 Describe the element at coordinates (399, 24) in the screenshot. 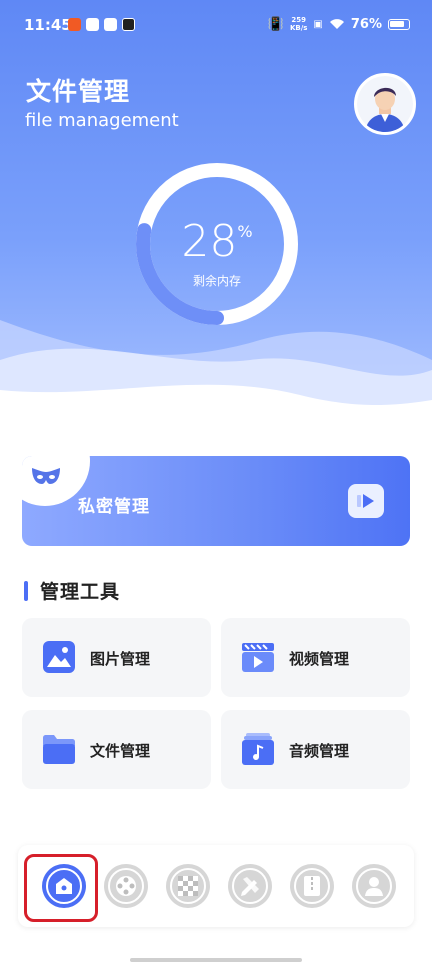

I see `battery-icon` at that location.